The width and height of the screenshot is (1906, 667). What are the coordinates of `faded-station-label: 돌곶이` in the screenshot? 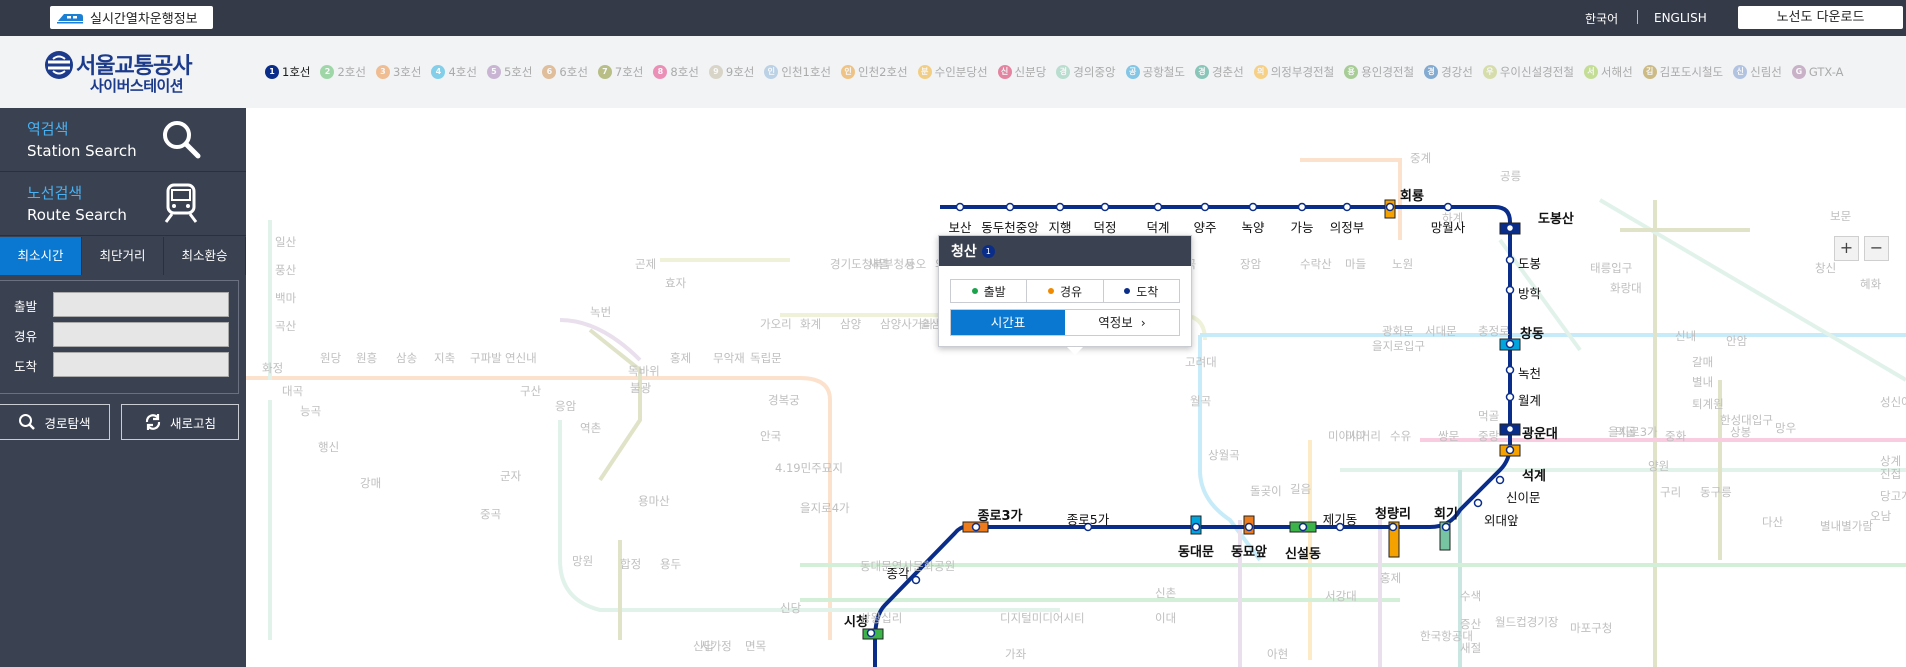 It's located at (1266, 491).